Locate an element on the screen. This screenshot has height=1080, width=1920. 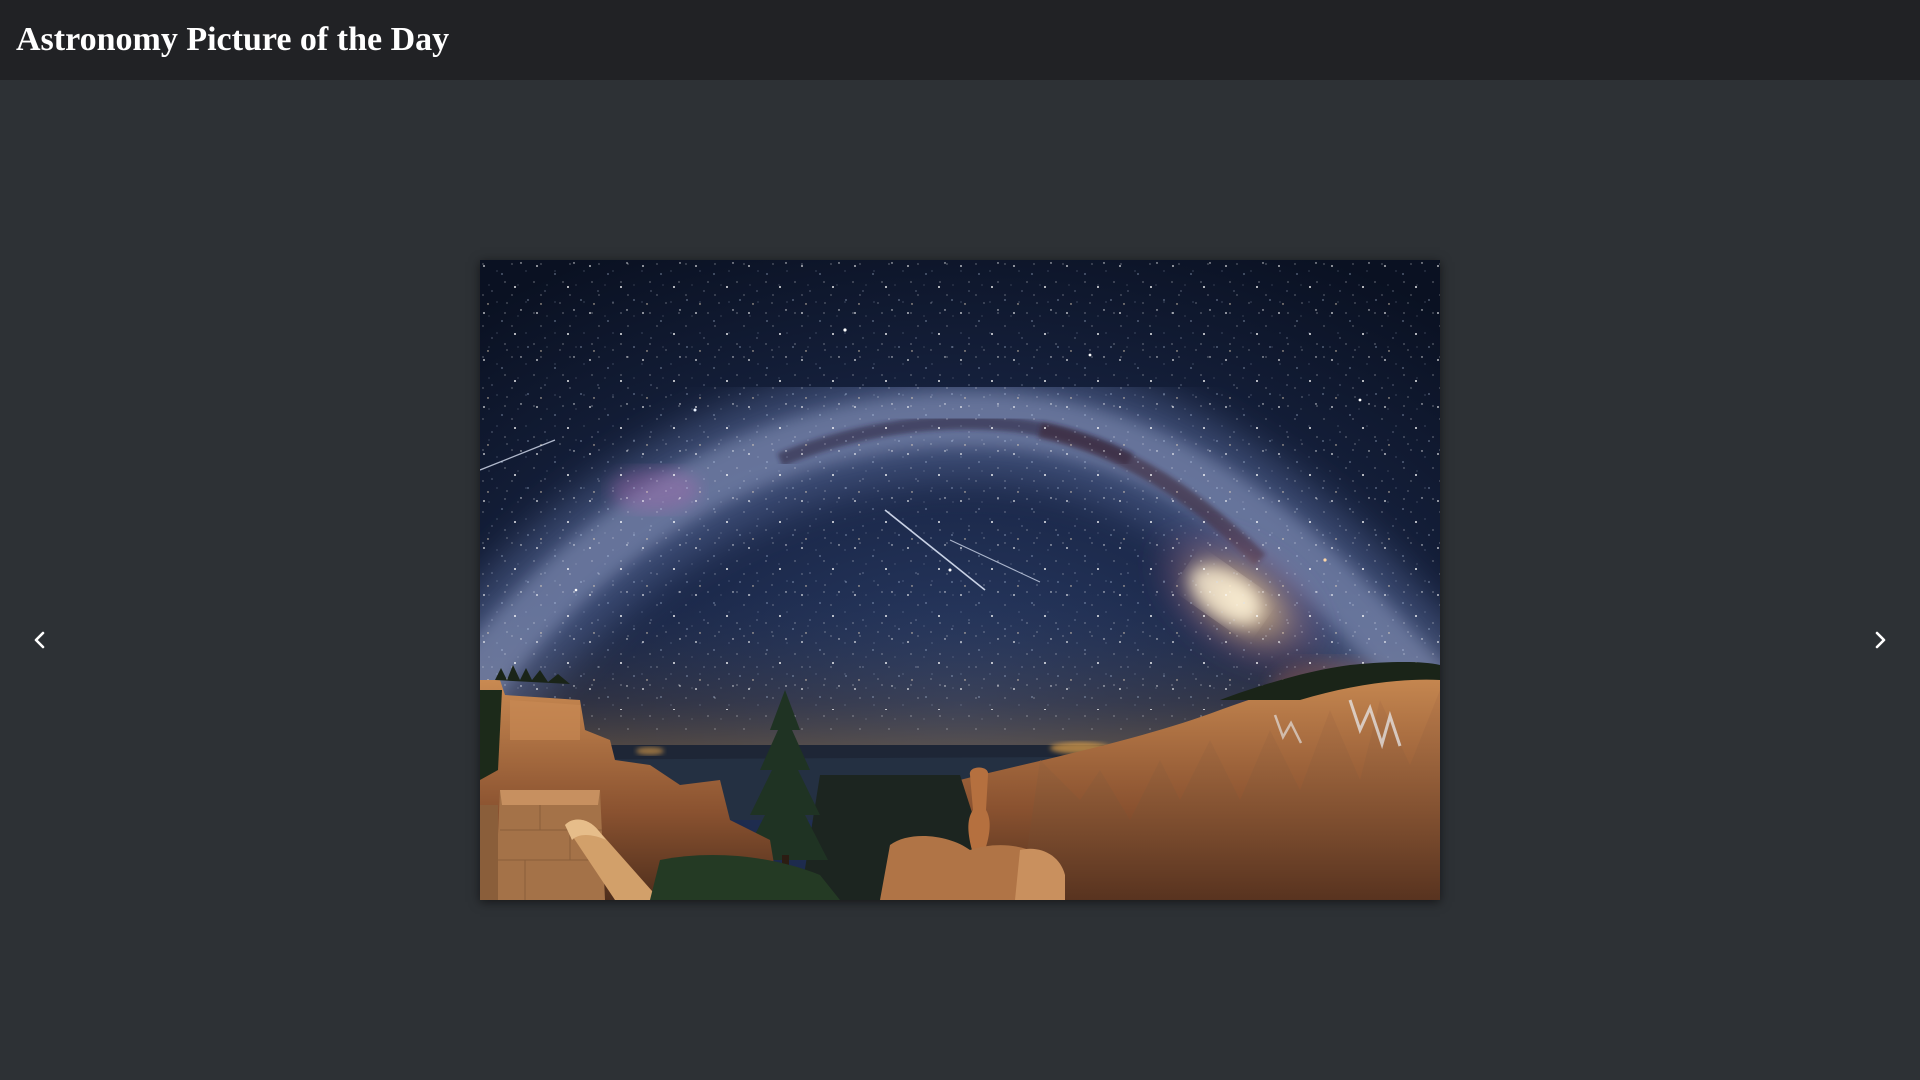
chevron-right-icon is located at coordinates (1880, 640).